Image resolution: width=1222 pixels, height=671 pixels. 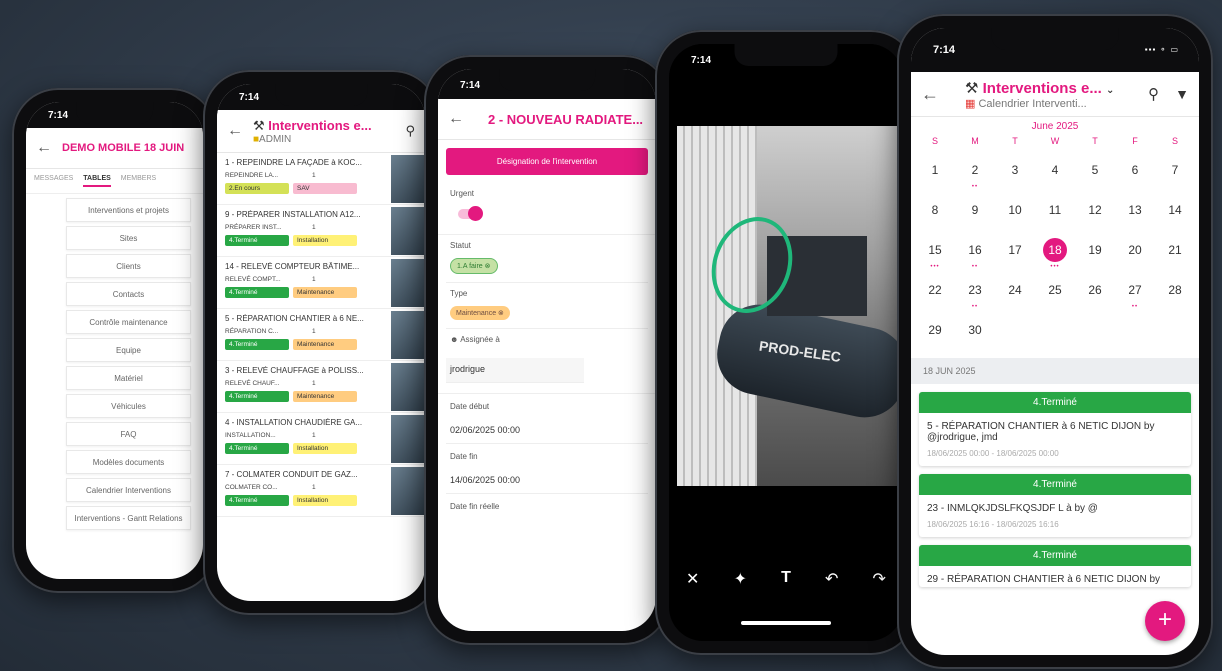 I want to click on calendar-day: 23 ••, so click(x=975, y=298).